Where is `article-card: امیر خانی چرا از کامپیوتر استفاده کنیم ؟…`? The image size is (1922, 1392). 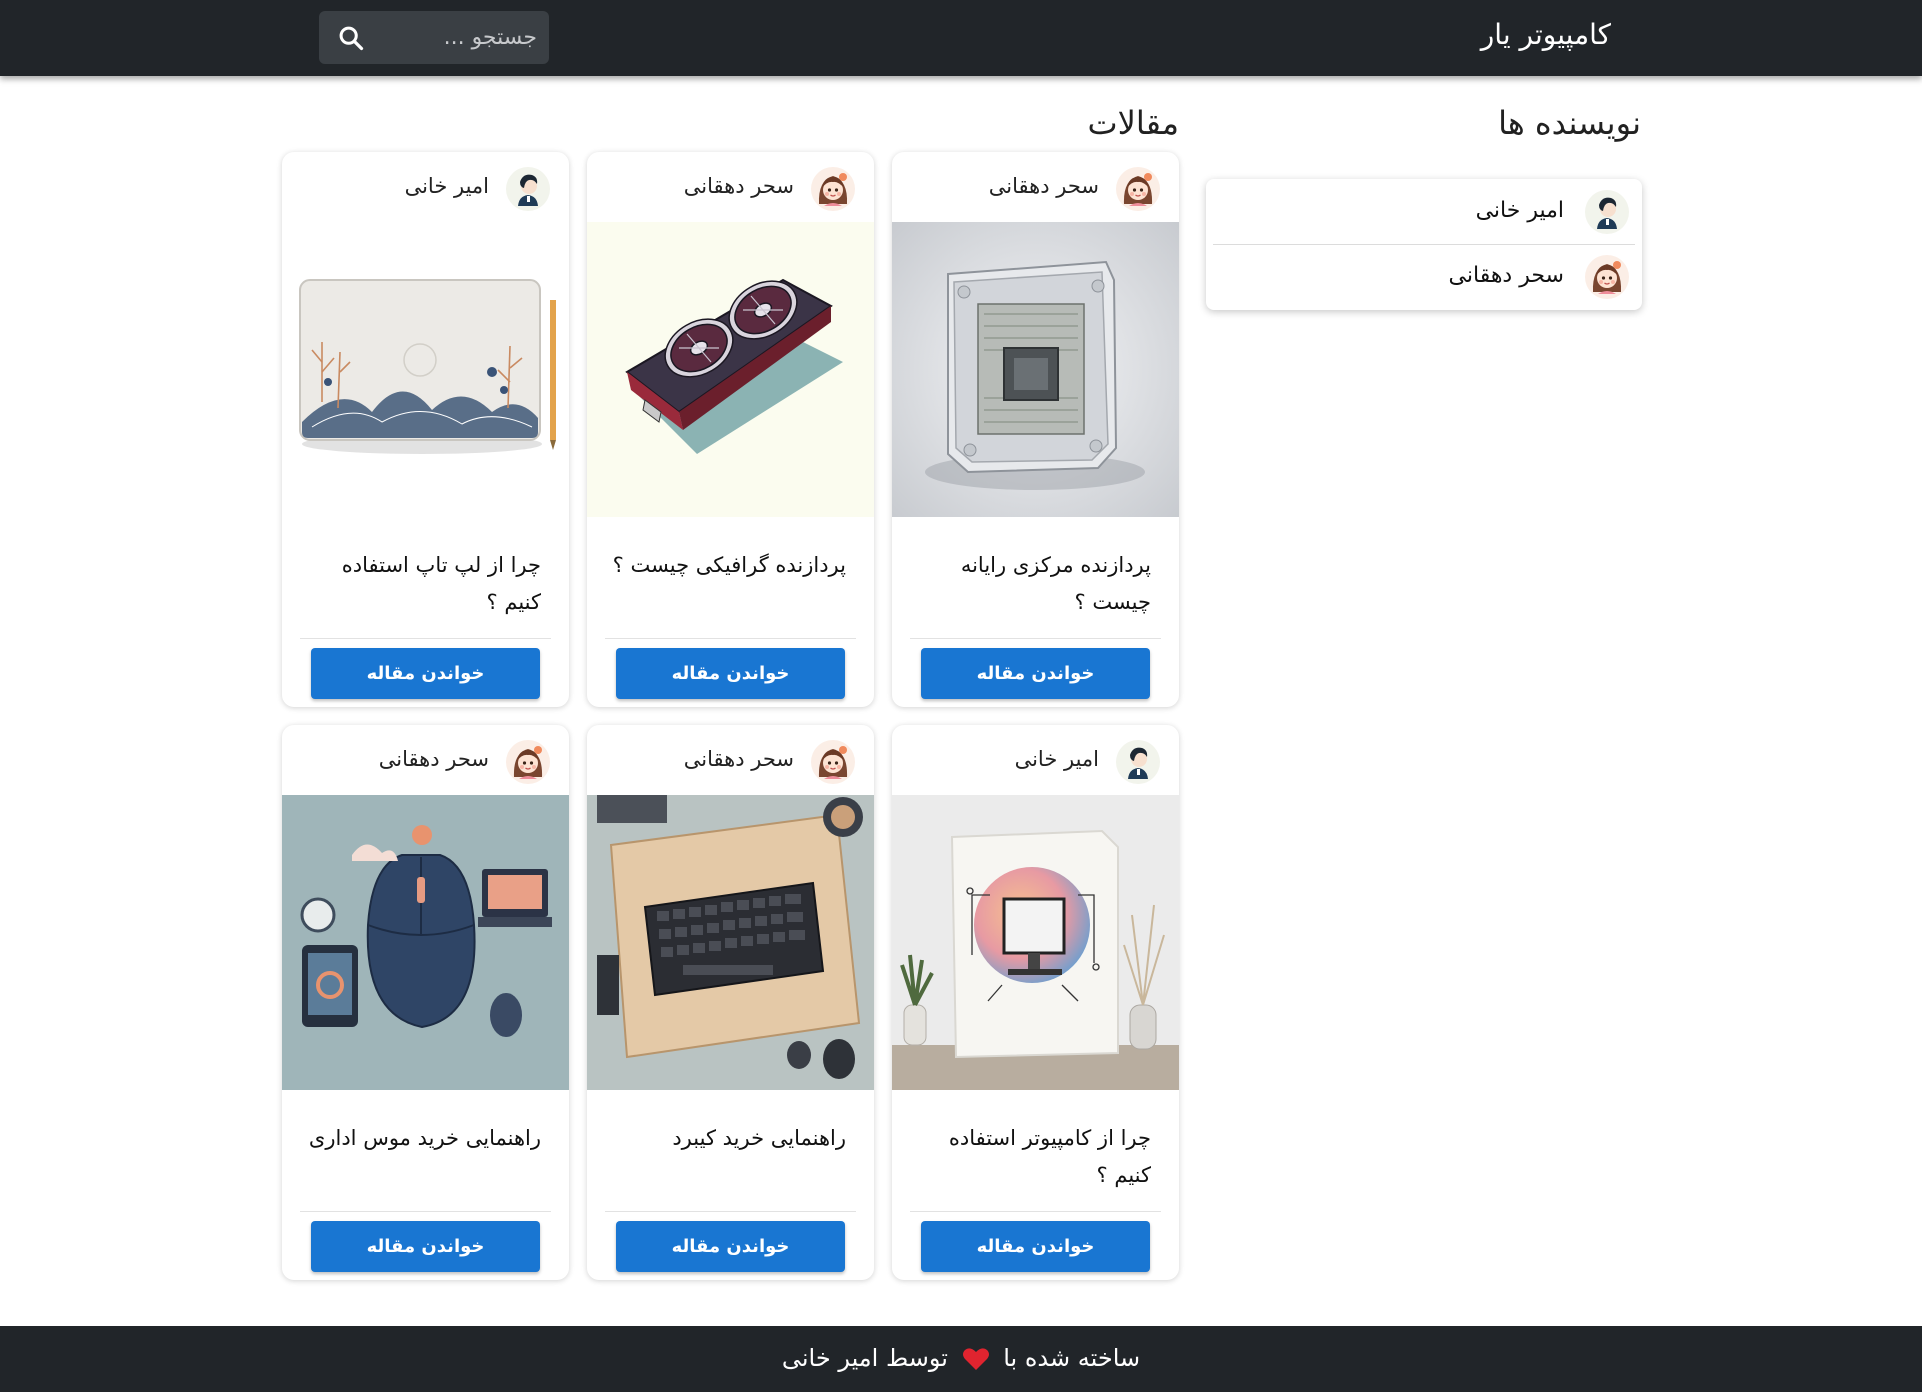 article-card: امیر خانی چرا از کامپیوتر استفاده کنیم ؟… is located at coordinates (1035, 1002).